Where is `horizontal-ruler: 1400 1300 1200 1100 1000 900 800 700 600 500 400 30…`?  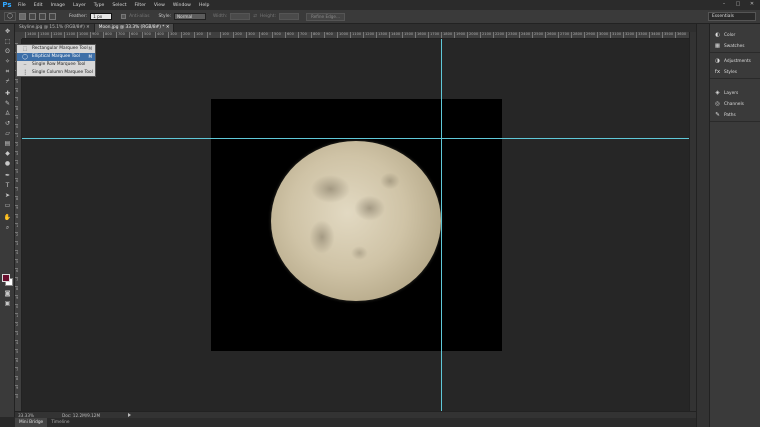
horizontal-ruler: 1400 1300 1200 1100 1000 900 800 700 600 500 400 30… is located at coordinates (355, 35).